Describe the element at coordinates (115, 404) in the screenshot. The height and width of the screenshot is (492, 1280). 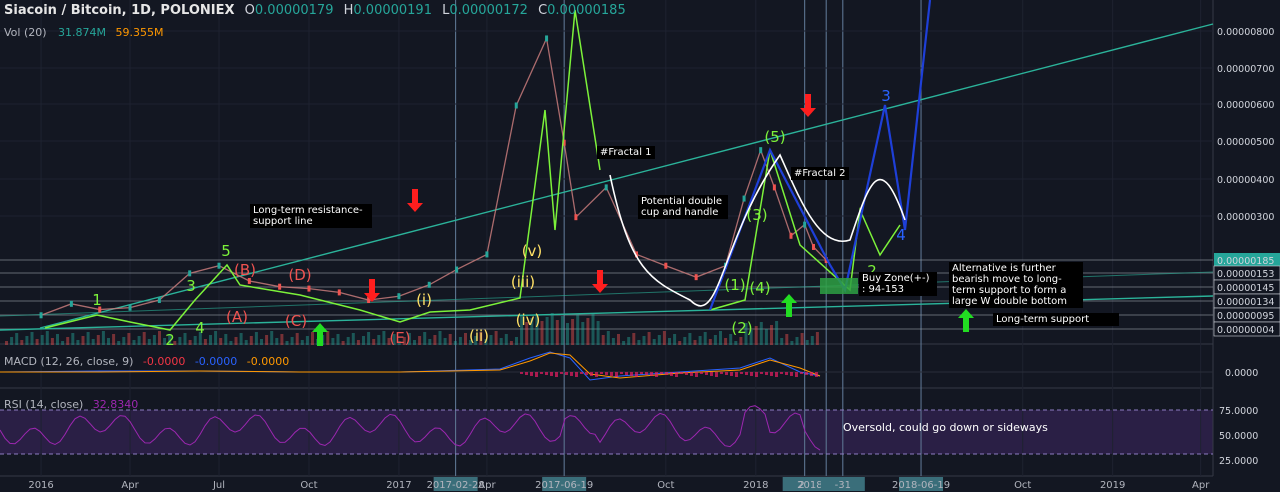
I see `rsi-value: 32.8340` at that location.